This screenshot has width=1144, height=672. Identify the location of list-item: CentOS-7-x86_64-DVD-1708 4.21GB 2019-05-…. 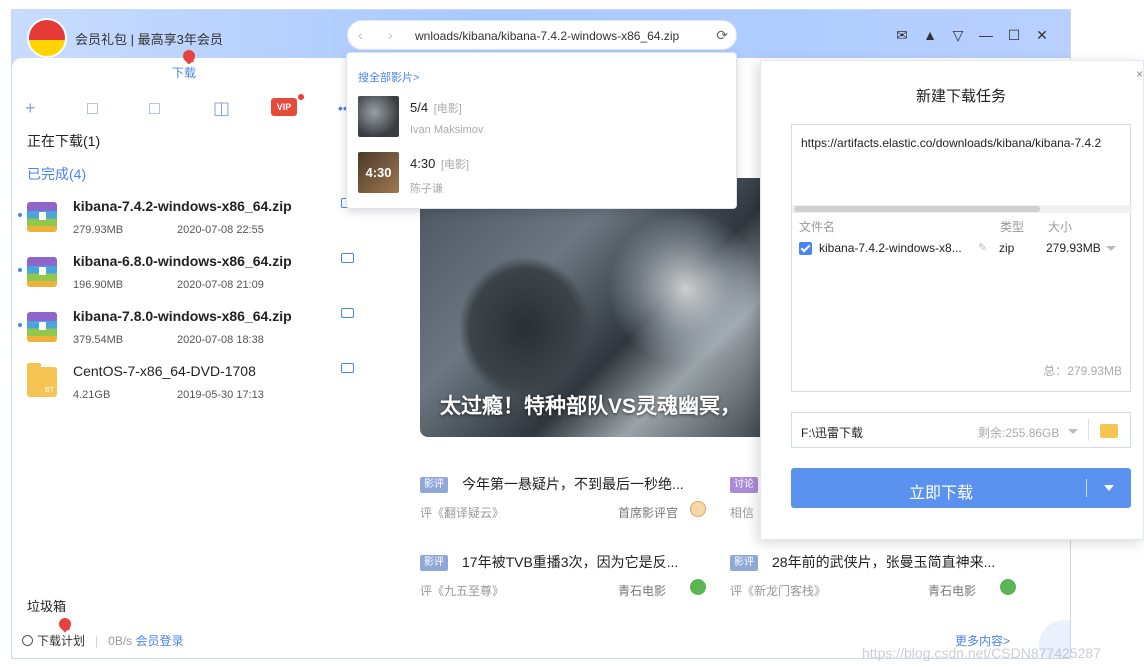
(193, 386).